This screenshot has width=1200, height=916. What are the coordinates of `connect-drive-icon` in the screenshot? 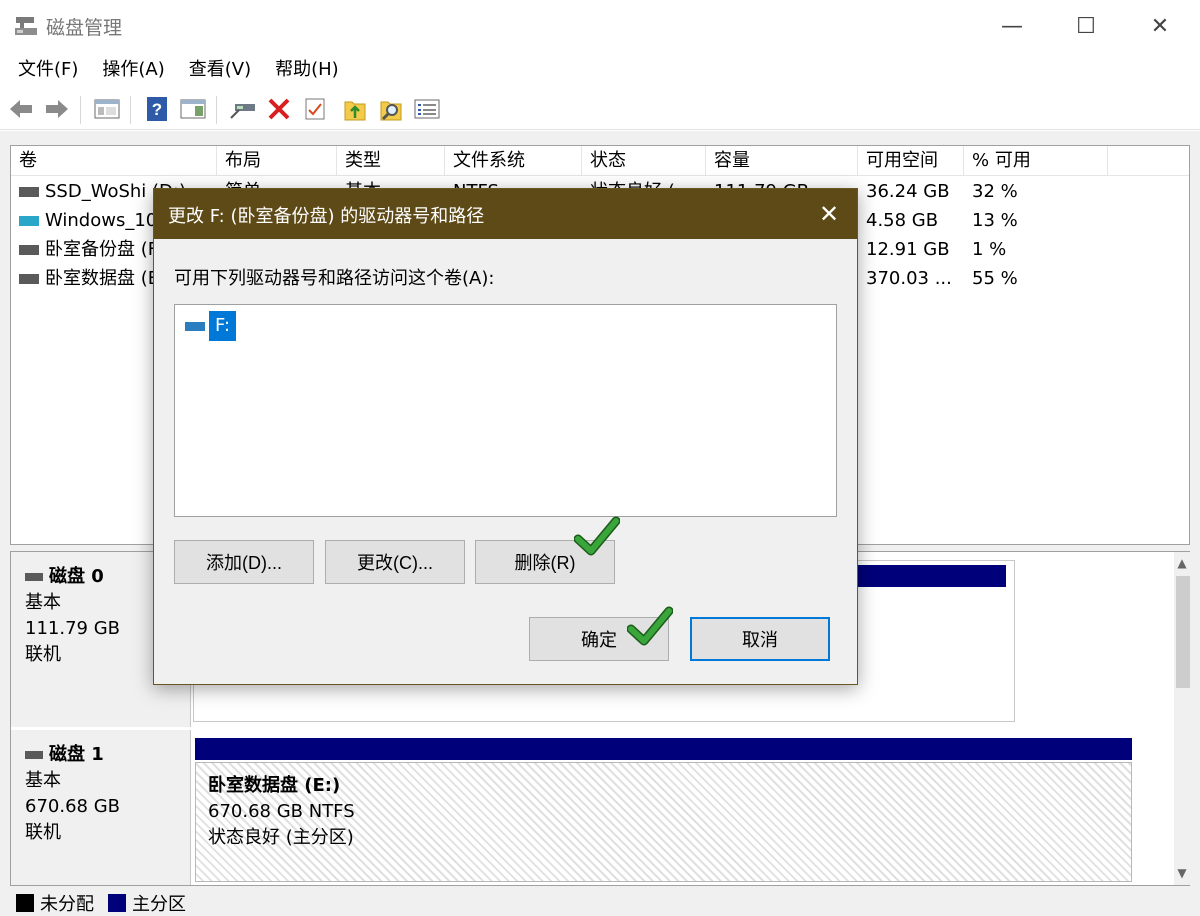 It's located at (242, 111).